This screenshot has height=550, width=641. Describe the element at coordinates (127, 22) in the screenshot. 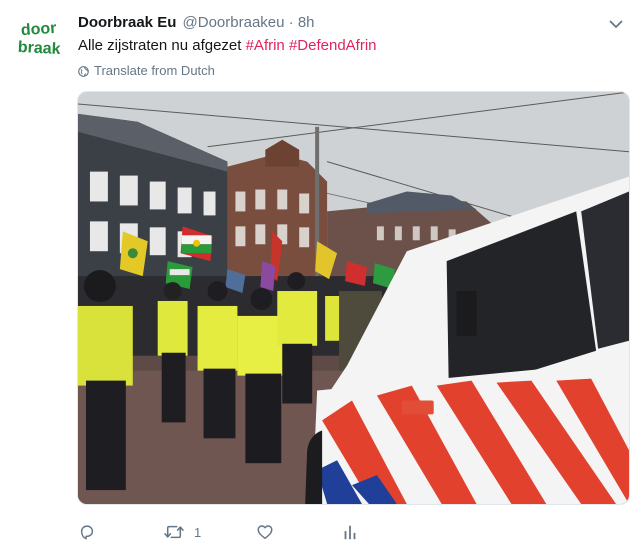

I see `author-name: Doorbraak Eu` at that location.